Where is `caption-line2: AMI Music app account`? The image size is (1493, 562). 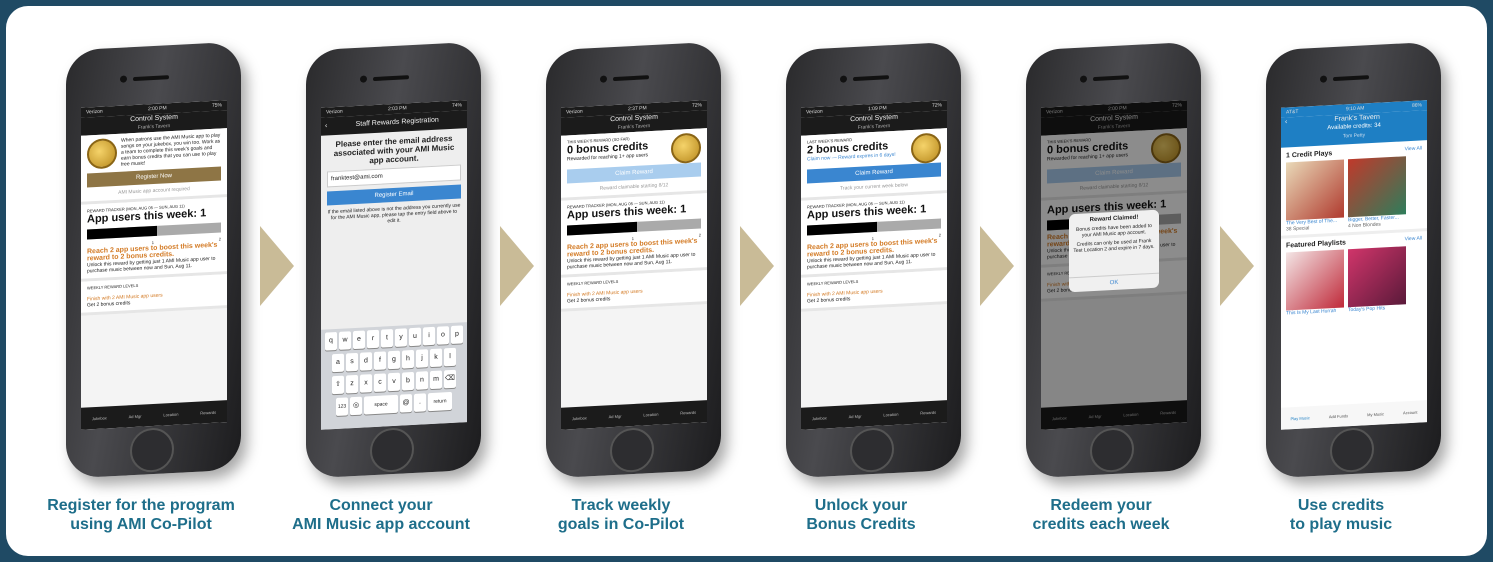 caption-line2: AMI Music app account is located at coordinates (381, 524).